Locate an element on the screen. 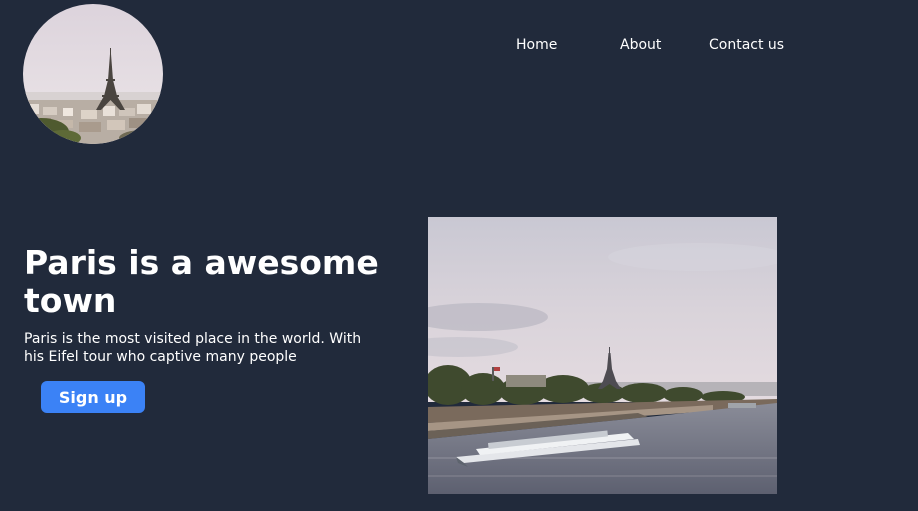 The width and height of the screenshot is (918, 511). logo-image is located at coordinates (93, 74).